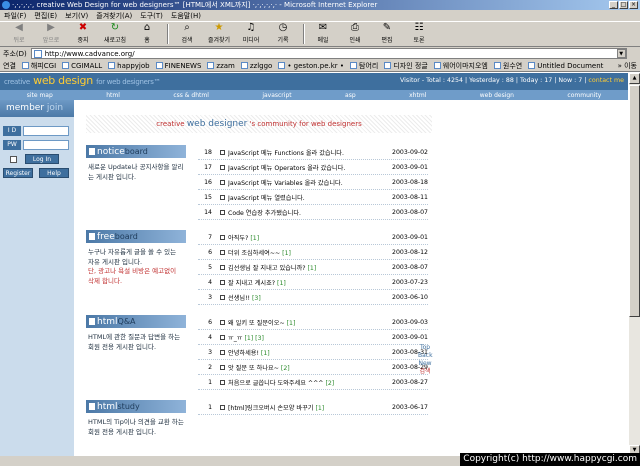 The height and width of the screenshot is (466, 640). I want to click on link-item: 탐어리, so click(364, 66).